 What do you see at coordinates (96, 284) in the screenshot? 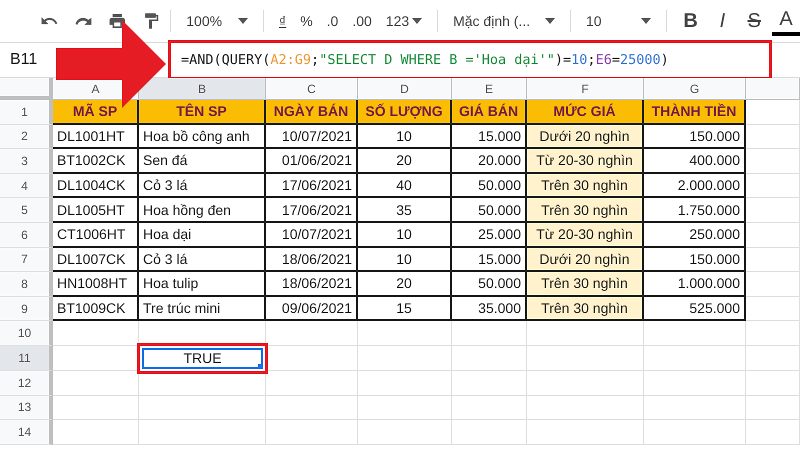
I see `table-cell: HN1008HT` at bounding box center [96, 284].